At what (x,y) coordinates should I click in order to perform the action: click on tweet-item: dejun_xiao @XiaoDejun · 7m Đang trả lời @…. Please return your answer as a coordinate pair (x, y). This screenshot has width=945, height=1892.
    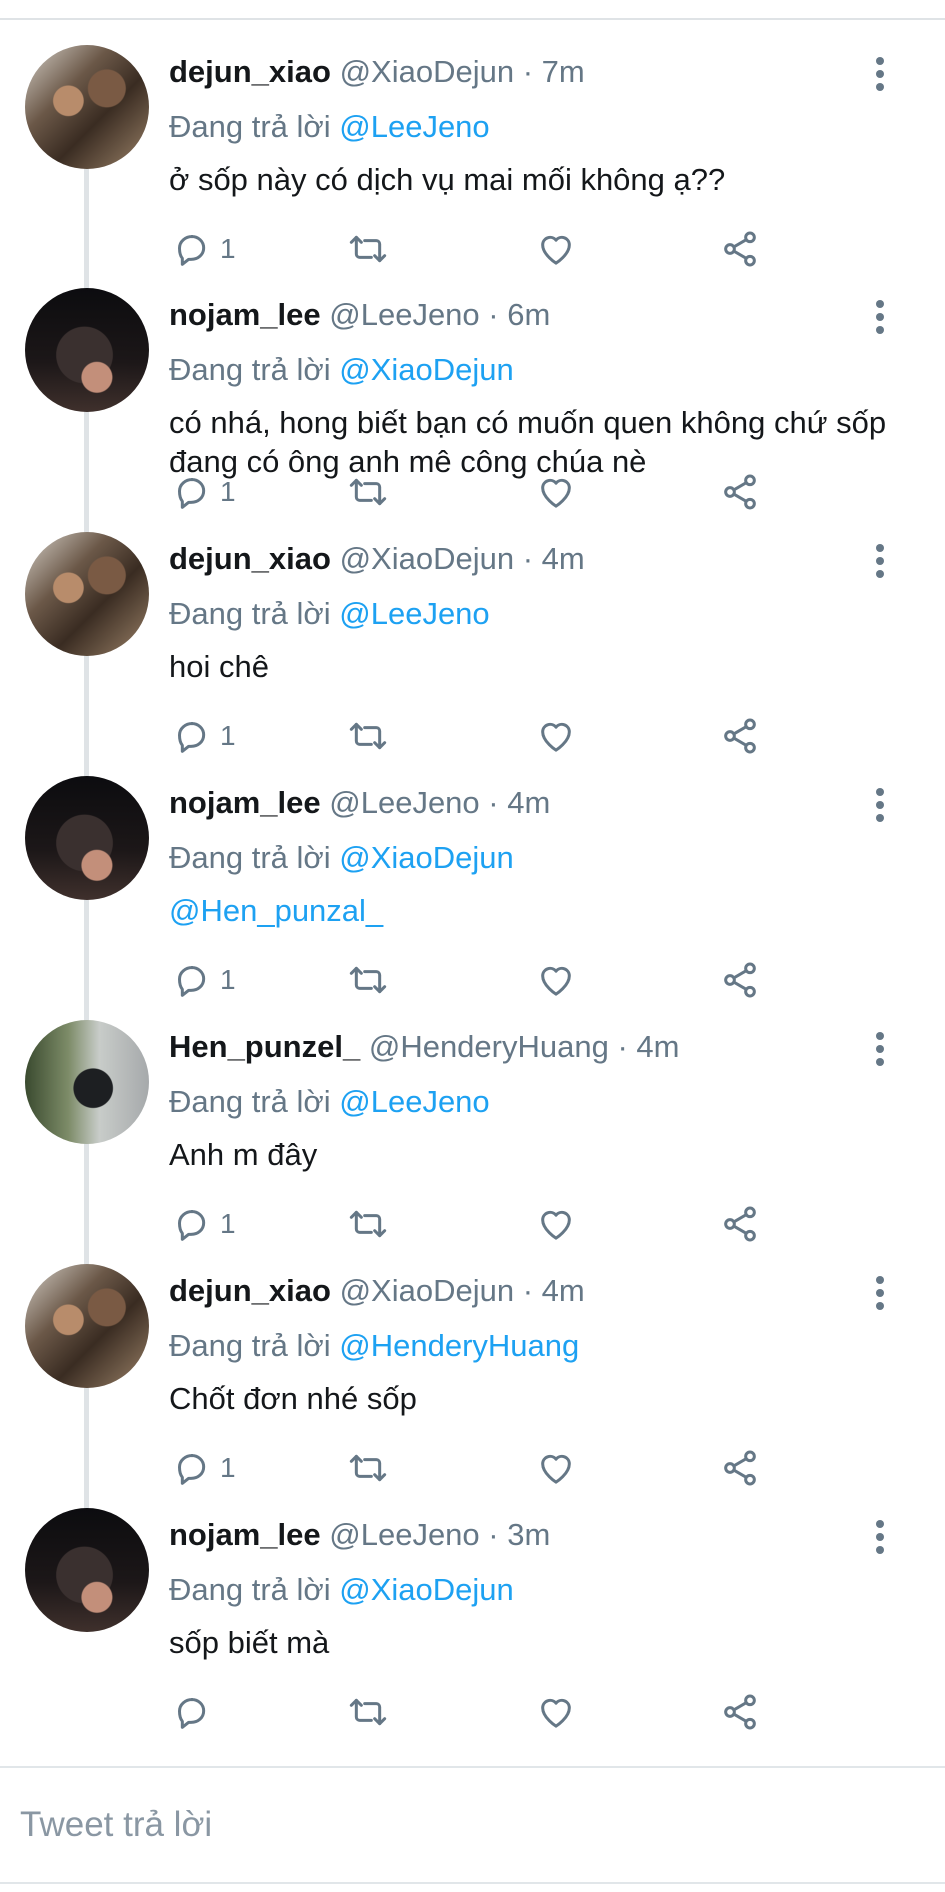
    Looking at the image, I should click on (472, 154).